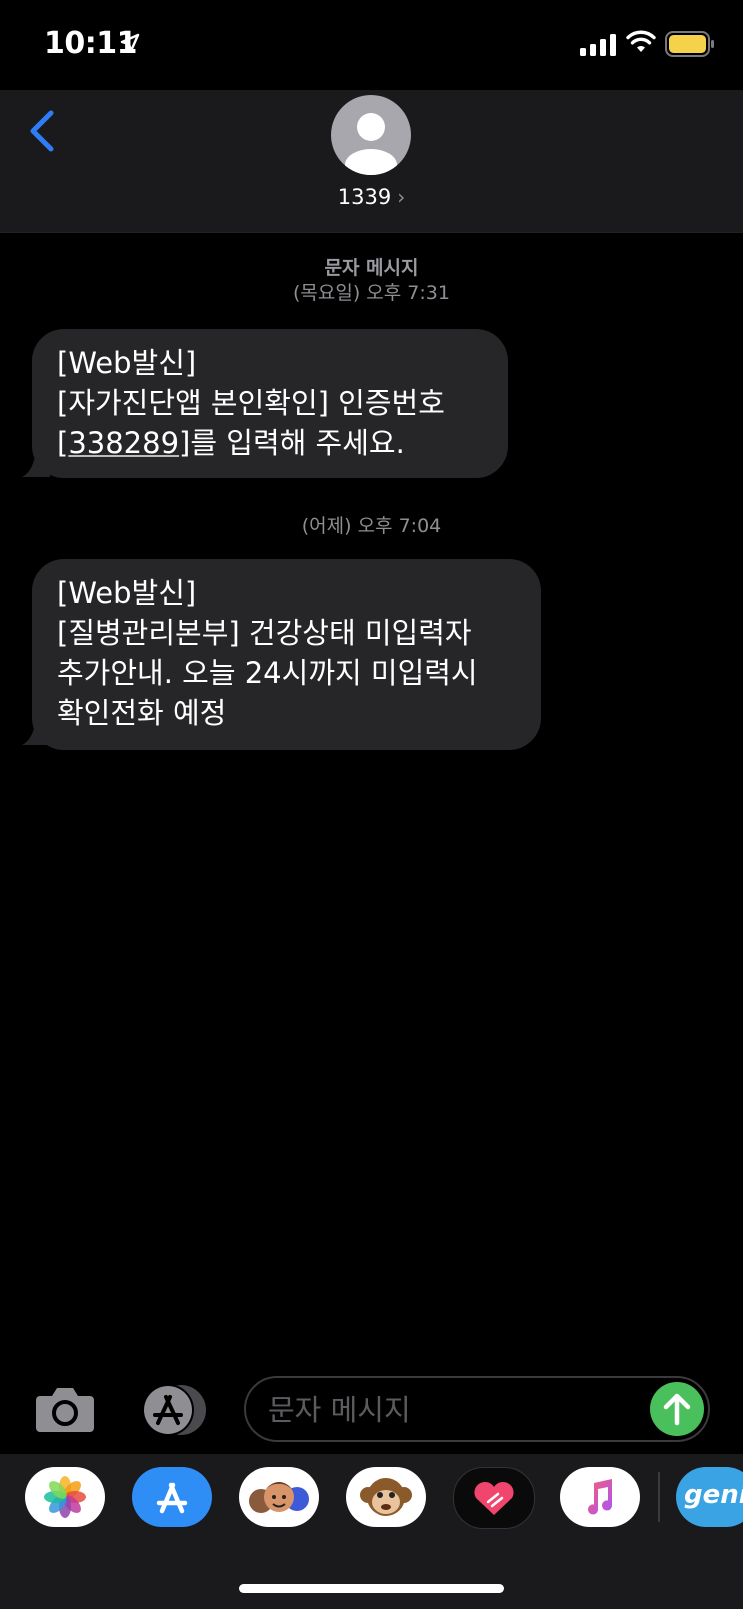 The image size is (743, 1609). What do you see at coordinates (371, 144) in the screenshot?
I see `person-icon` at bounding box center [371, 144].